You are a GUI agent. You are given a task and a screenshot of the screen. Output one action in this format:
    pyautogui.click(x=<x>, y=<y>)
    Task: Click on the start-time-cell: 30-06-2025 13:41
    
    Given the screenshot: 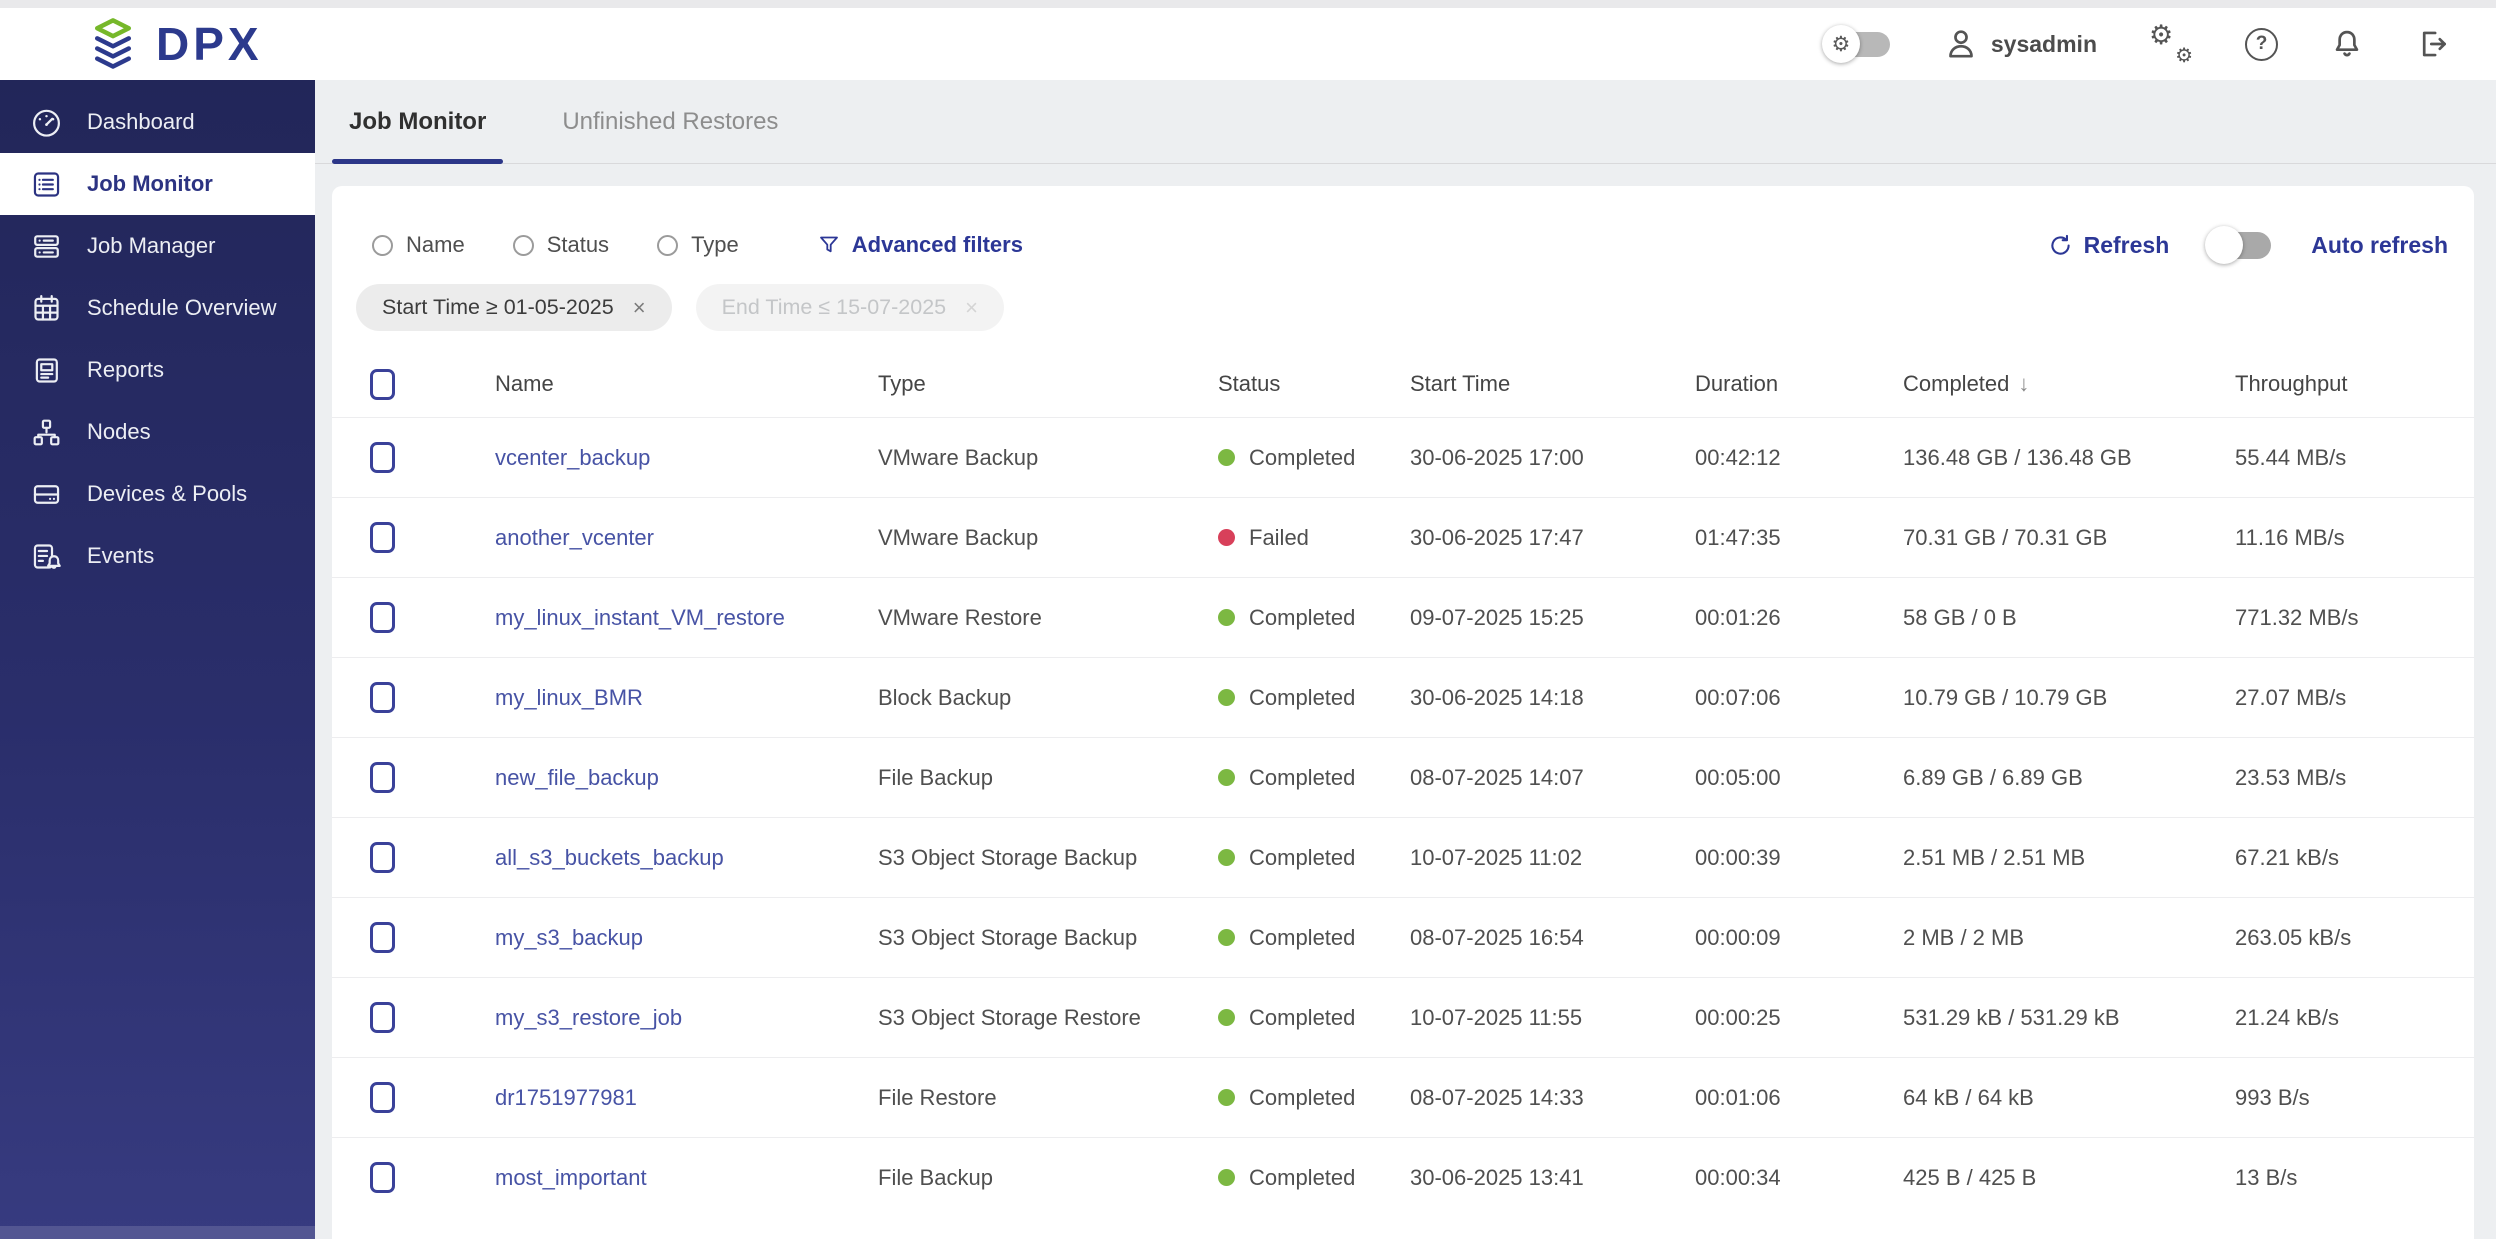 What is the action you would take?
    pyautogui.click(x=1497, y=1177)
    